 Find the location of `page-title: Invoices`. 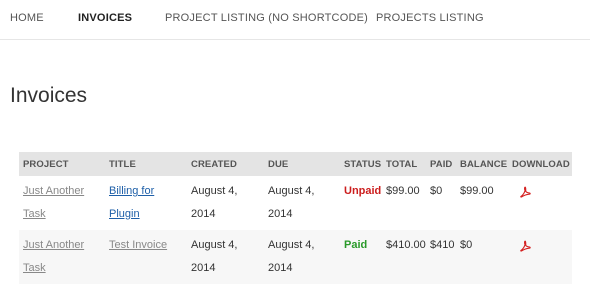

page-title: Invoices is located at coordinates (49, 95).